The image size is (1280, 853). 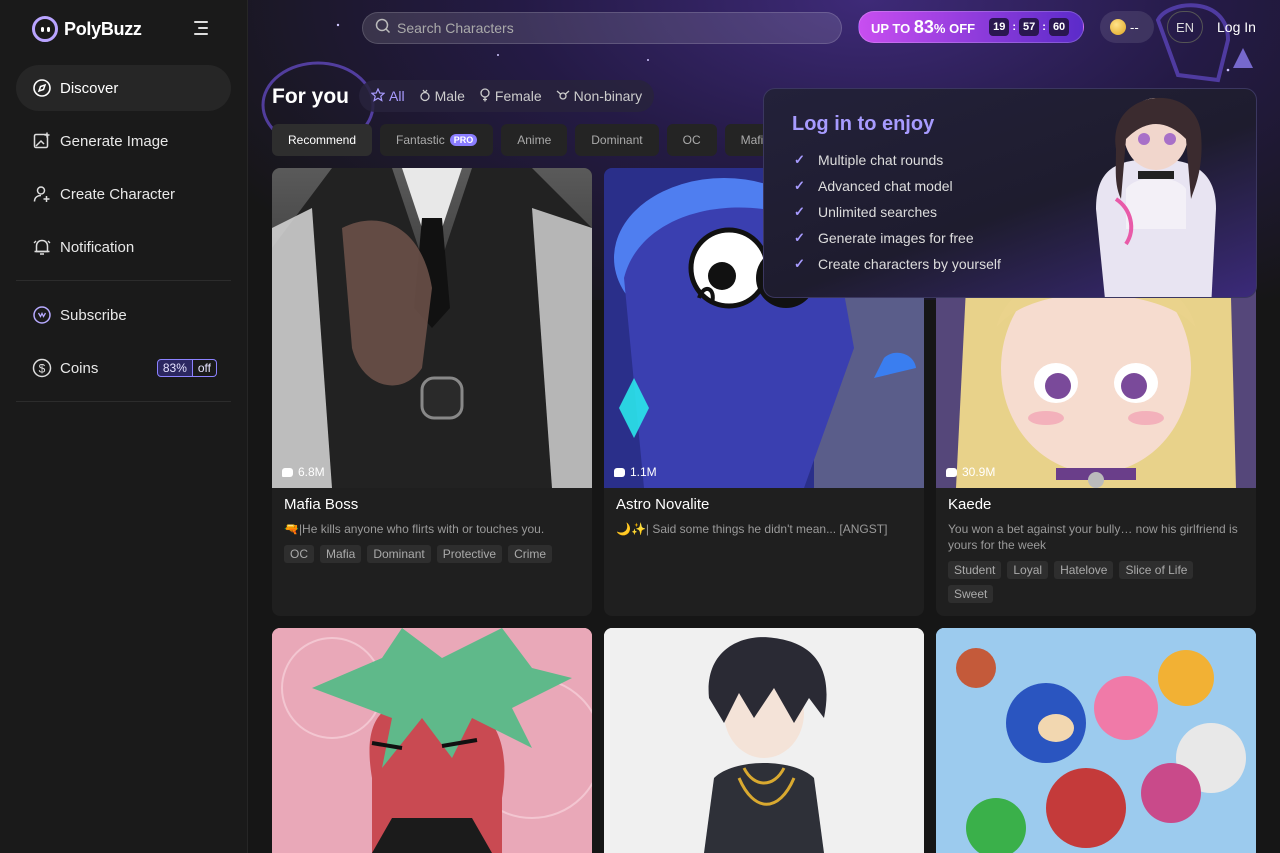 I want to click on countdown-timer: 19: 57: 60, so click(x=1029, y=27).